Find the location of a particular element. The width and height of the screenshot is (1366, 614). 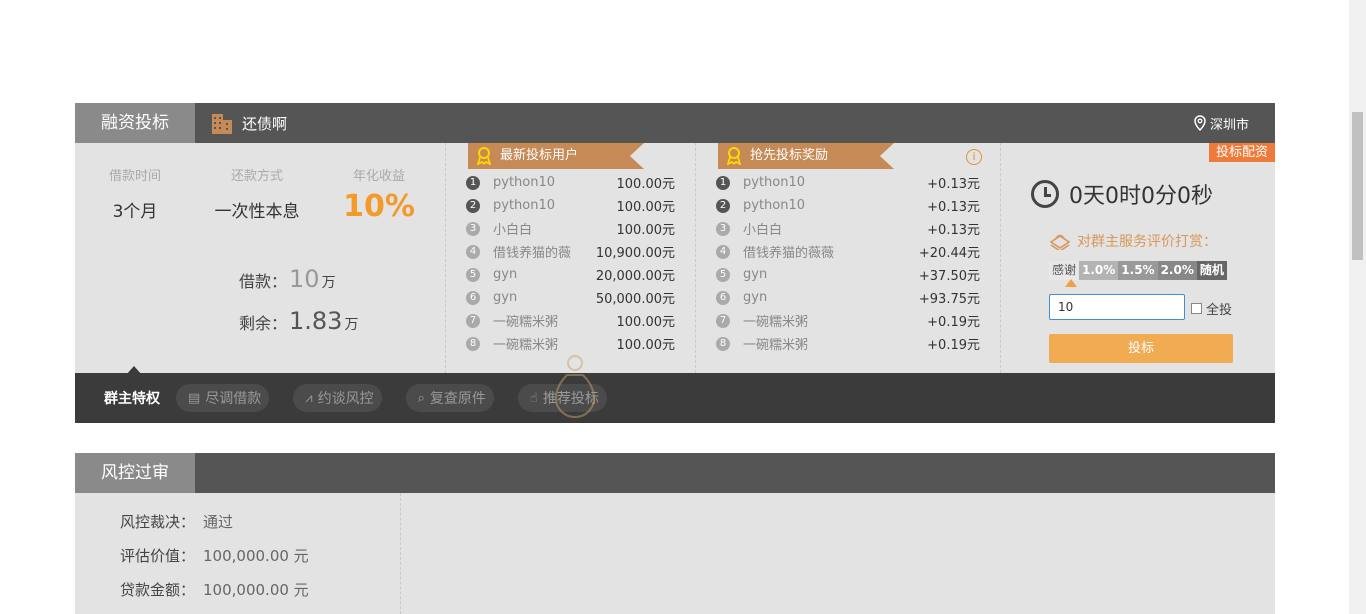

tab-label: 复查原件 is located at coordinates (457, 399).